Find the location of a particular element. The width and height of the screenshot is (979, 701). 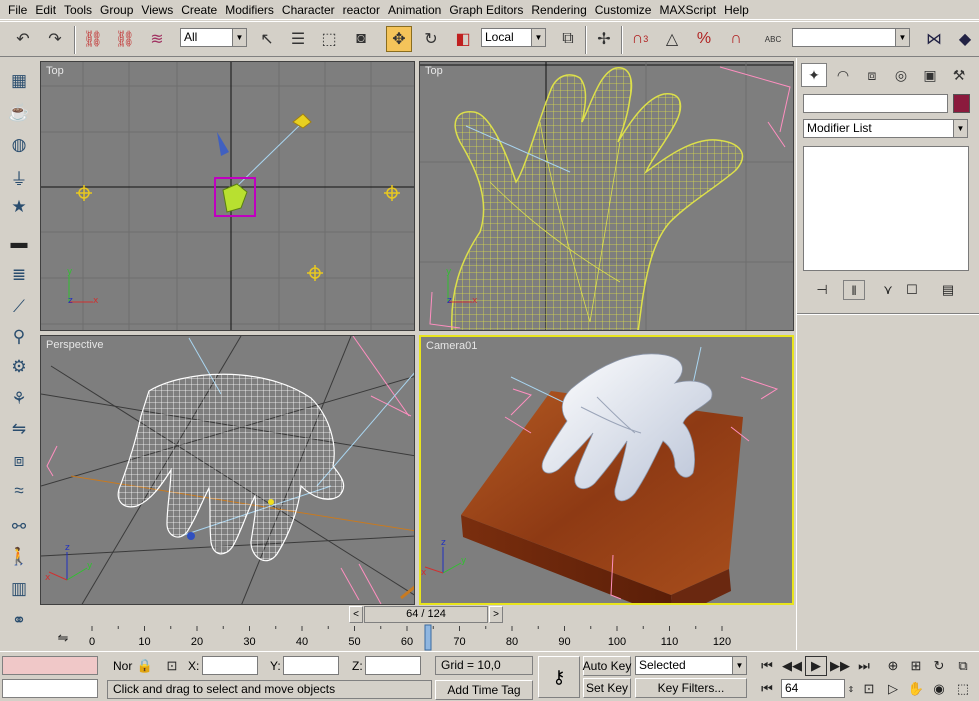

time-configuration-icon: ⊡ is located at coordinates (869, 689).